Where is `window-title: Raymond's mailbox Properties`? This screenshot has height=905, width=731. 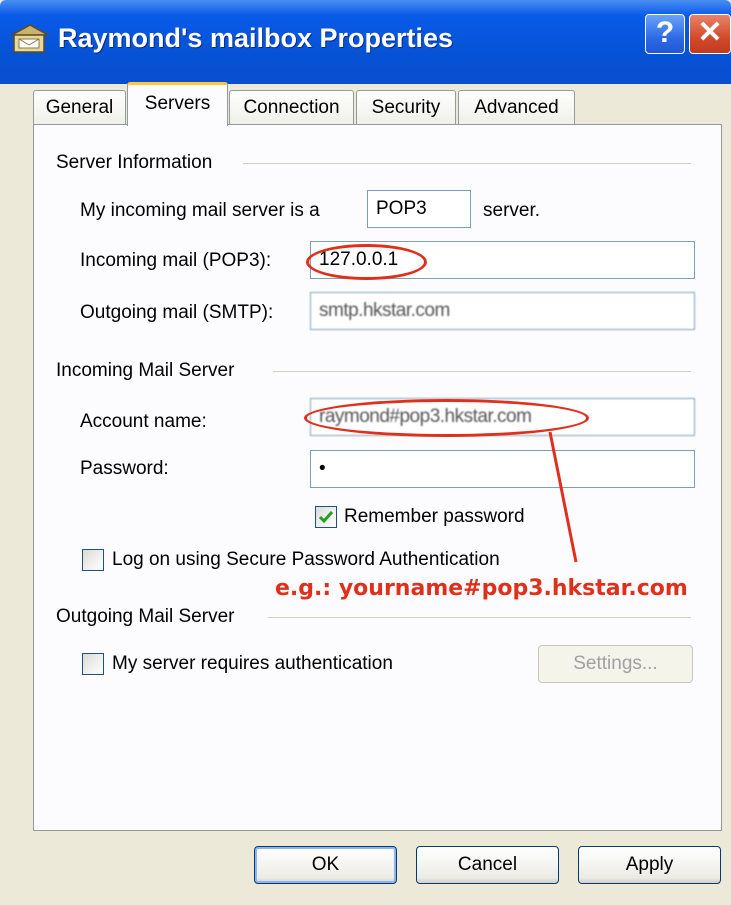 window-title: Raymond's mailbox Properties is located at coordinates (256, 38).